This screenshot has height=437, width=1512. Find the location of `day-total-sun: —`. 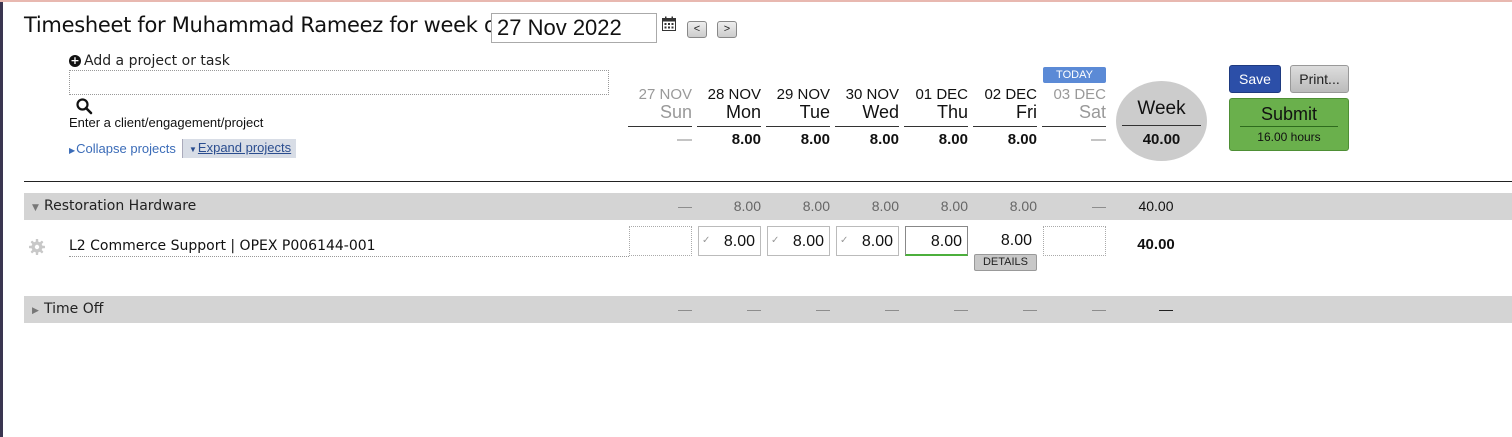

day-total-sun: — is located at coordinates (684, 139).